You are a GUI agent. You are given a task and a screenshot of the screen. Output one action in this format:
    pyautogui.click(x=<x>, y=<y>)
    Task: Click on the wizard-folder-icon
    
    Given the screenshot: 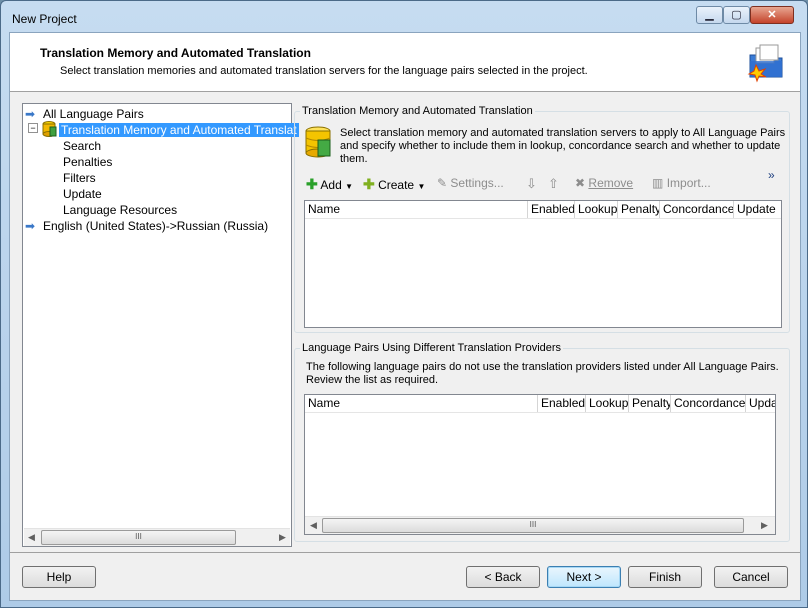 What is the action you would take?
    pyautogui.click(x=765, y=63)
    